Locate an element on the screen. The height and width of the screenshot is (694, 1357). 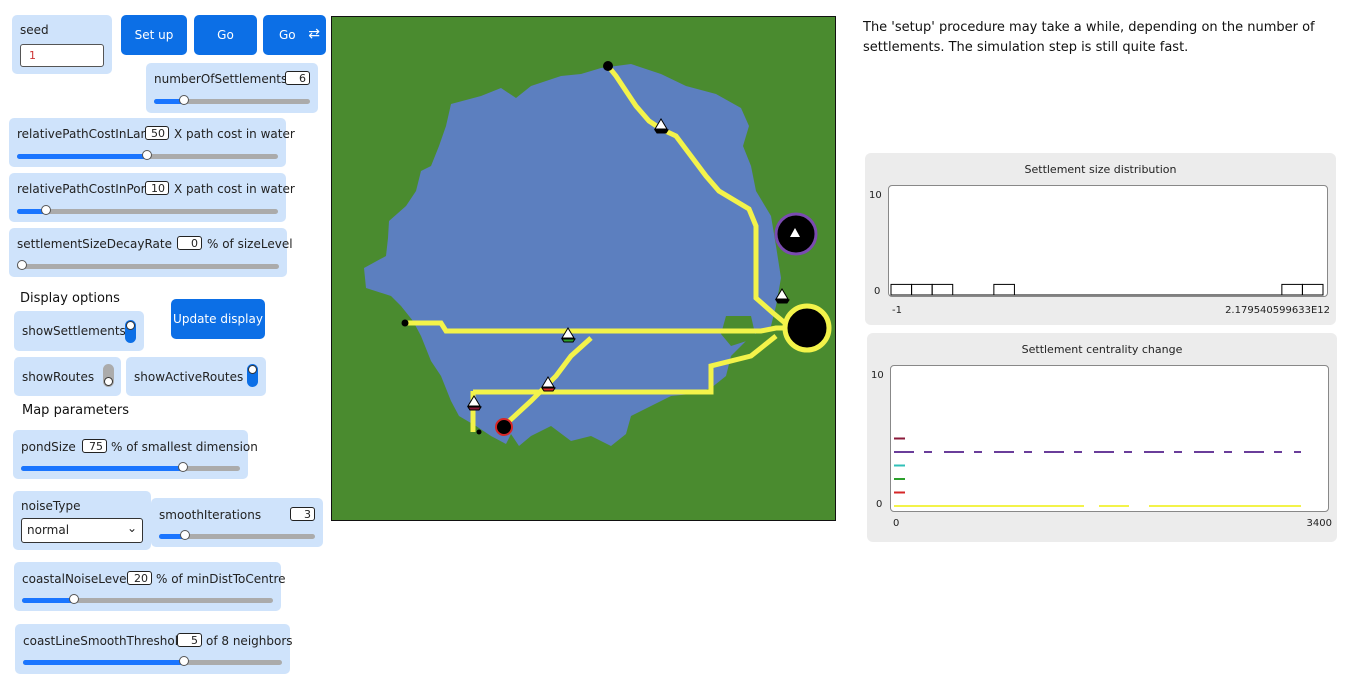
noise-type-chooser: noiseType normal ⌄ is located at coordinates (82, 520).